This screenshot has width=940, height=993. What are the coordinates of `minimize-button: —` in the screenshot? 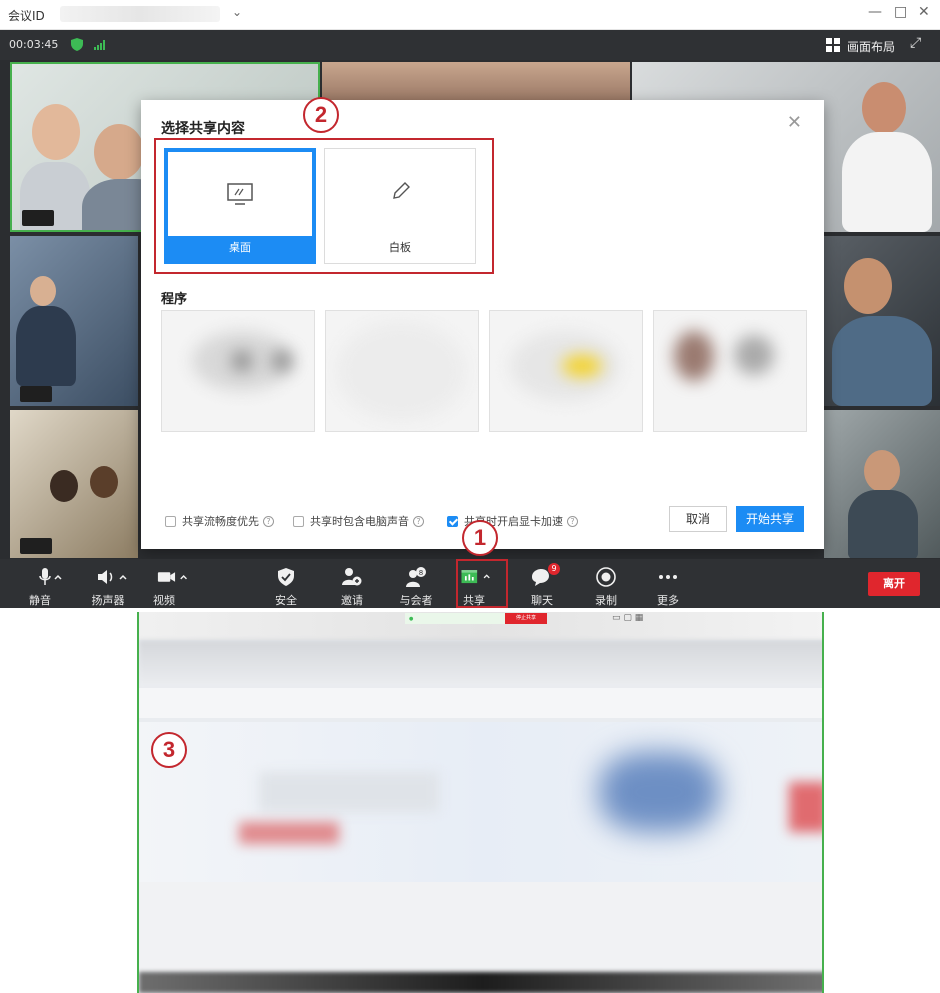 It's located at (875, 12).